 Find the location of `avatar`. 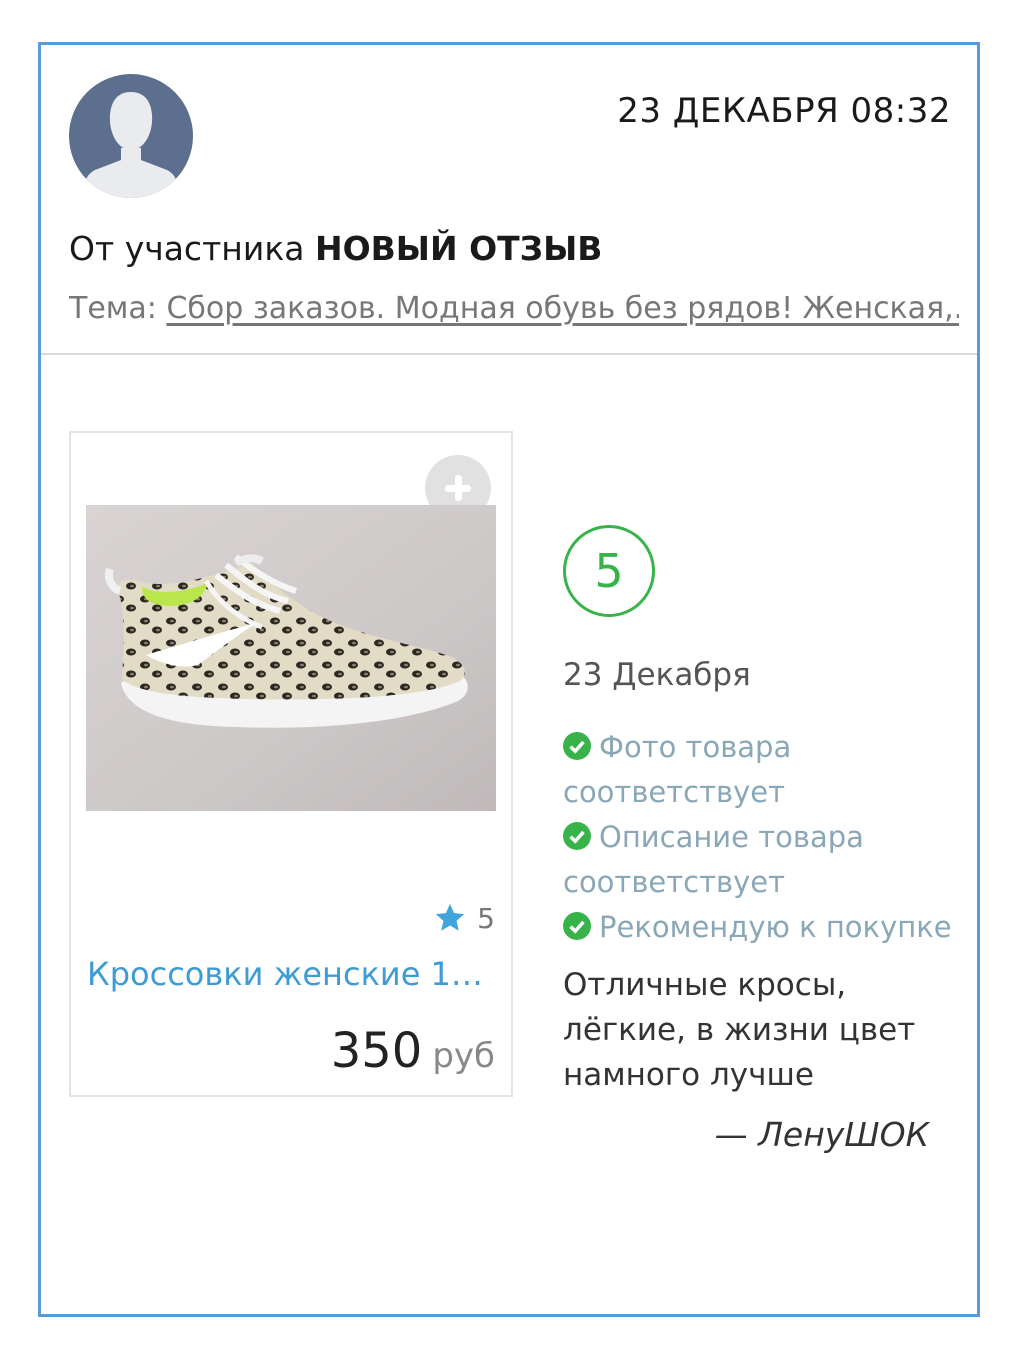

avatar is located at coordinates (131, 136).